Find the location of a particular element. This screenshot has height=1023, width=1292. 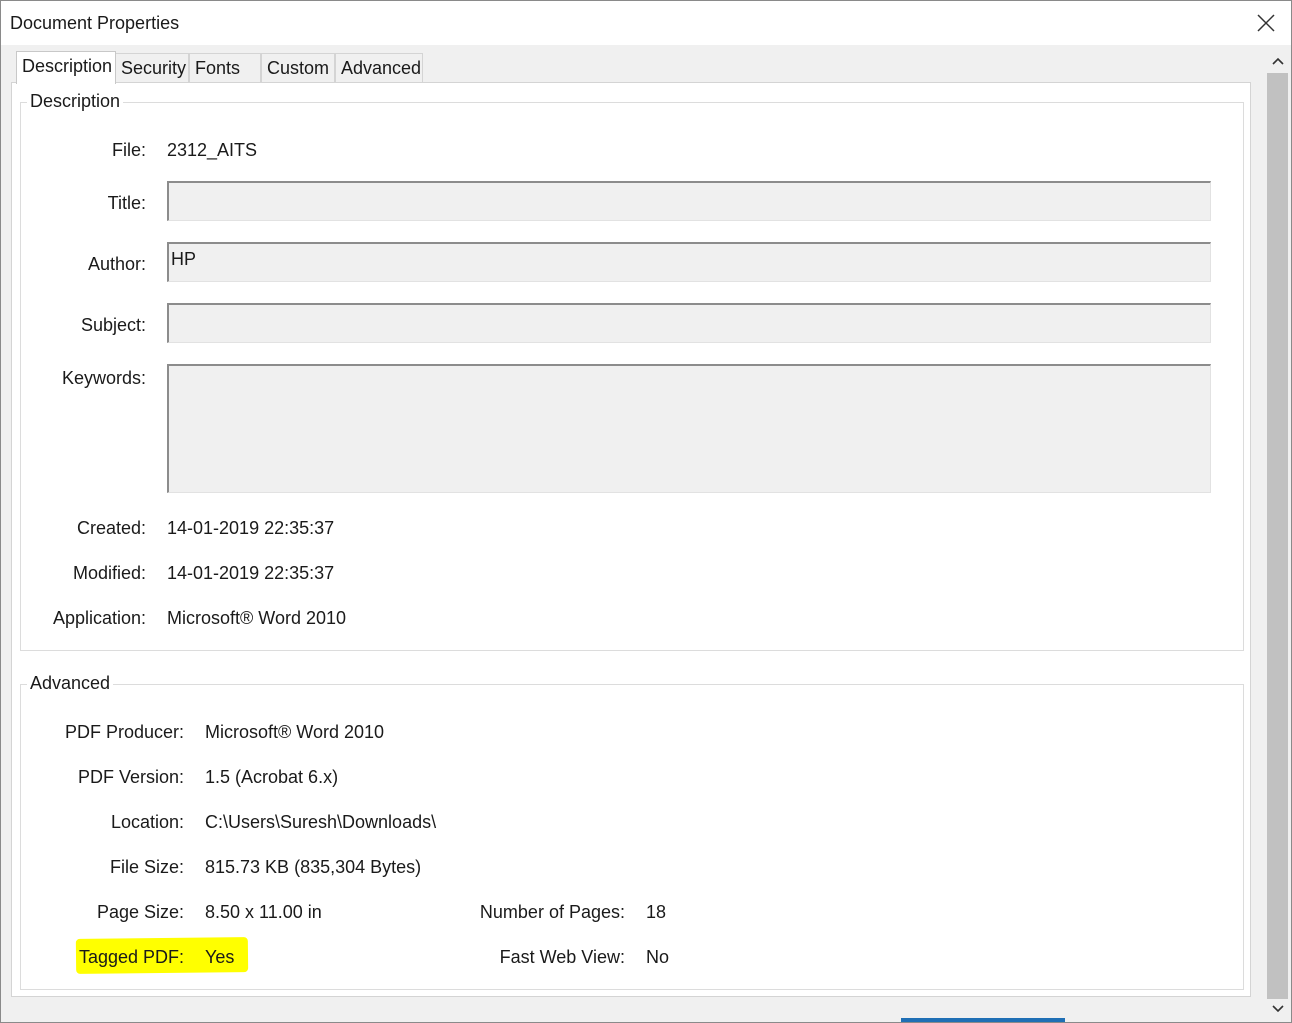

fast-web-view-label: Fast Web View: is located at coordinates (562, 957).